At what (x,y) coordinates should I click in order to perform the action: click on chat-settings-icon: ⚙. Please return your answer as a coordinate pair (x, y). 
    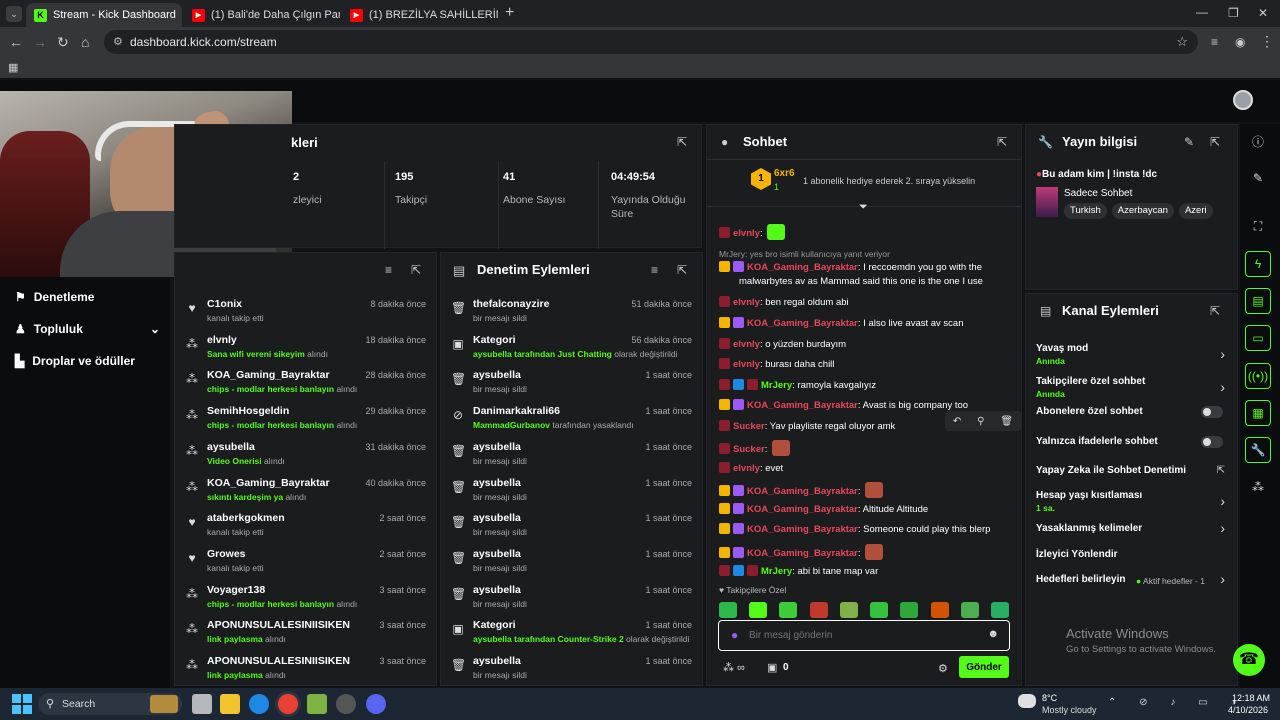
    Looking at the image, I should click on (943, 668).